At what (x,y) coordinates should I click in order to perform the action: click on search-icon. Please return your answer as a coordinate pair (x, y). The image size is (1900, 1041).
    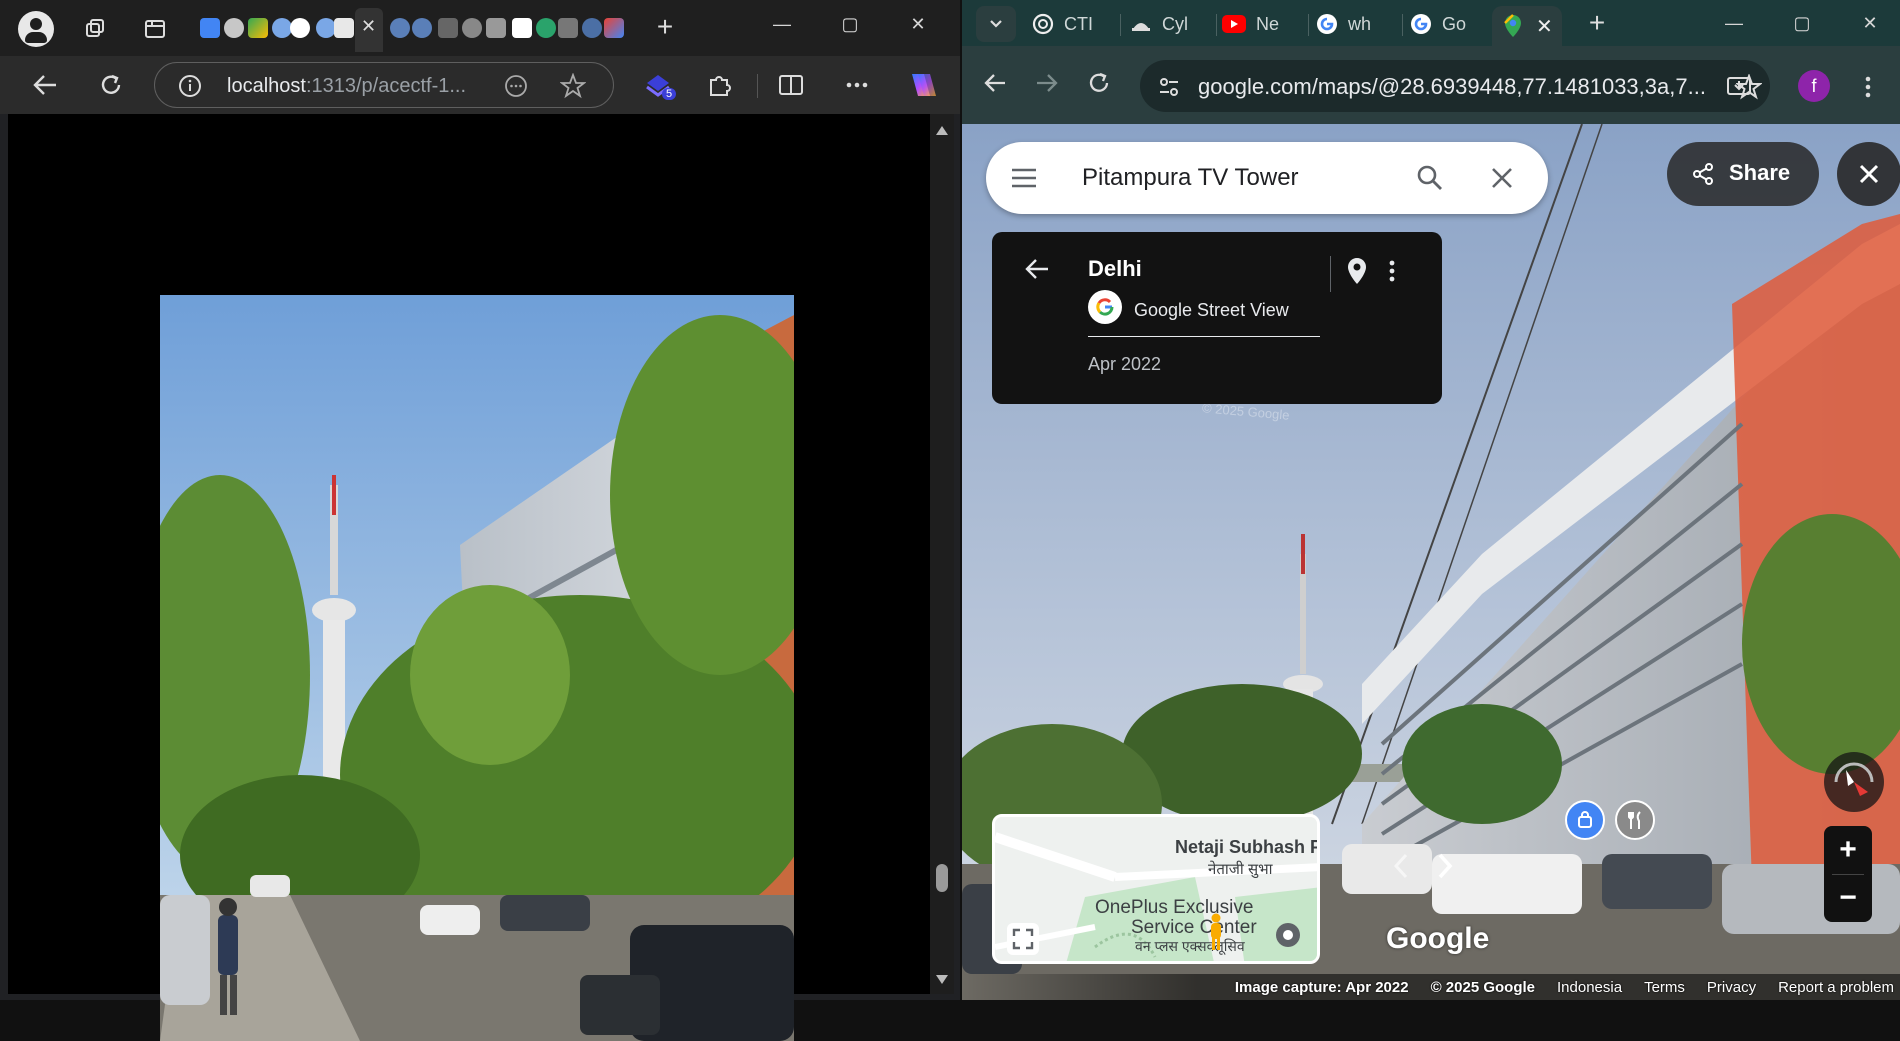
    Looking at the image, I should click on (1430, 178).